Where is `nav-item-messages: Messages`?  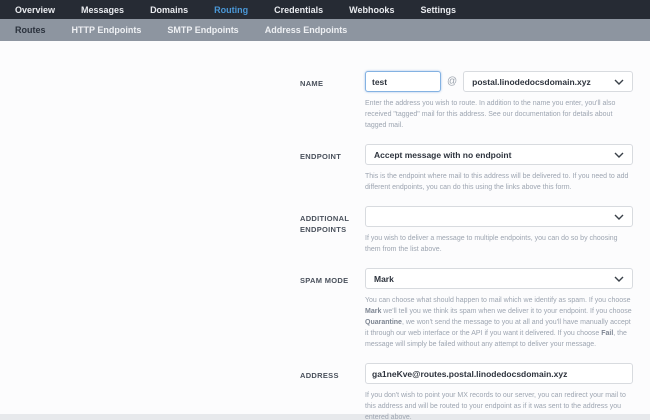
nav-item-messages: Messages is located at coordinates (102, 10).